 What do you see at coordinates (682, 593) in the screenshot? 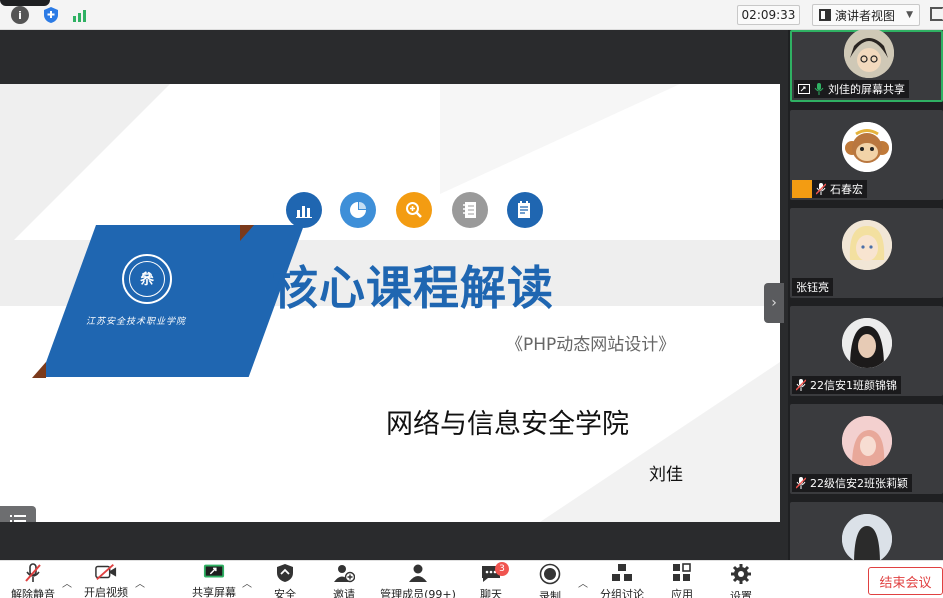
I see `apps-label: 应用` at bounding box center [682, 593].